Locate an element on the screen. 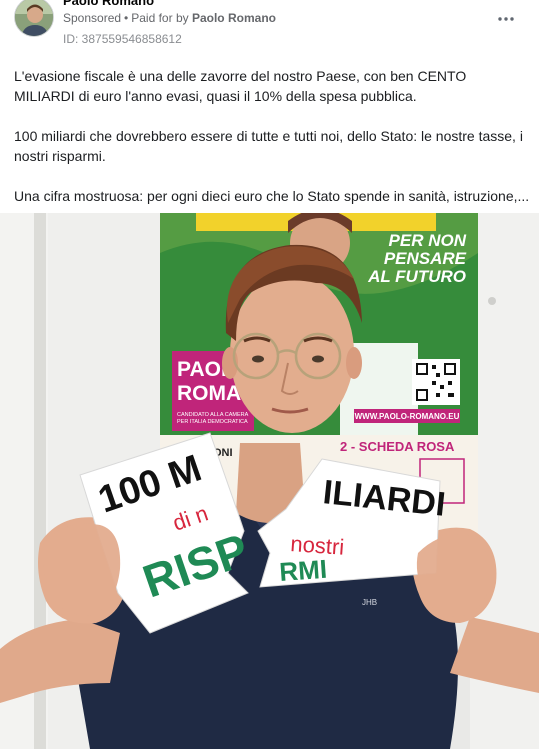 The height and width of the screenshot is (749, 539). poster-slogan: PER NON is located at coordinates (428, 240).